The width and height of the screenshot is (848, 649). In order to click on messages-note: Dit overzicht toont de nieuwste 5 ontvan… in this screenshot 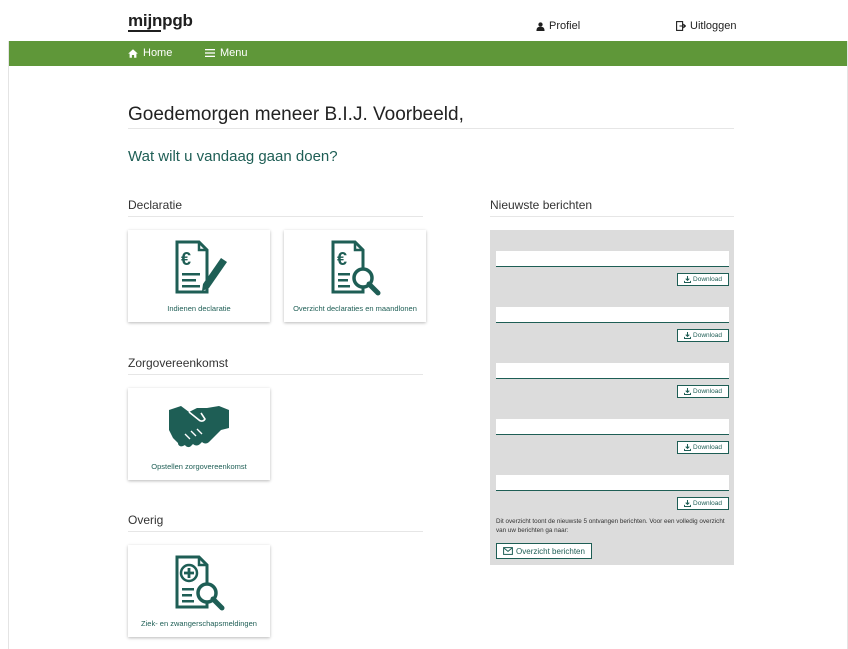, I will do `click(610, 526)`.